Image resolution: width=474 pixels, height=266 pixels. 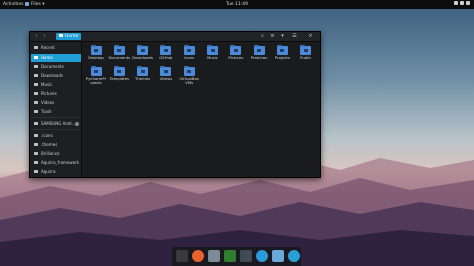 I want to click on sidebar-item-trash: Trash, so click(x=56, y=112).